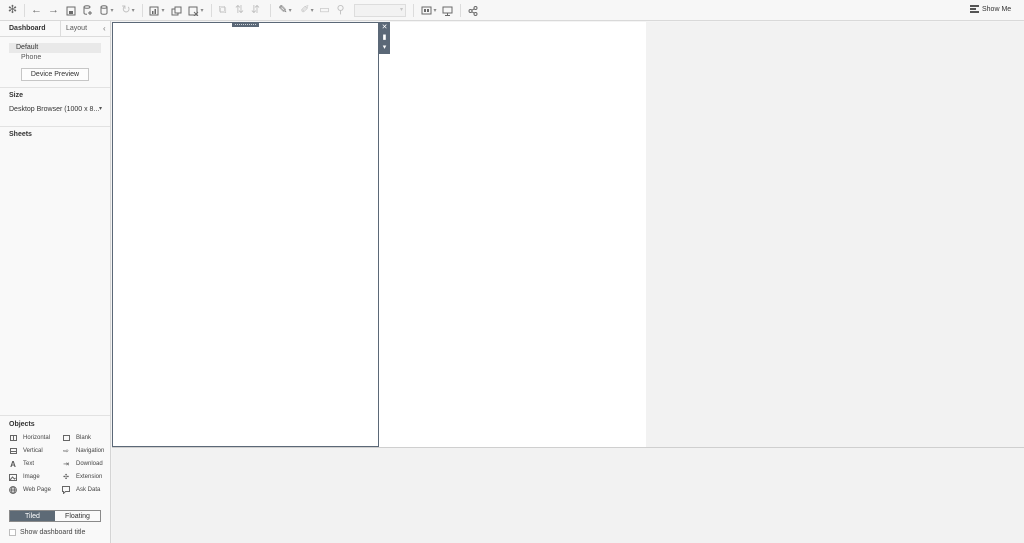  I want to click on dashboard-bottom-edge, so click(568, 447).